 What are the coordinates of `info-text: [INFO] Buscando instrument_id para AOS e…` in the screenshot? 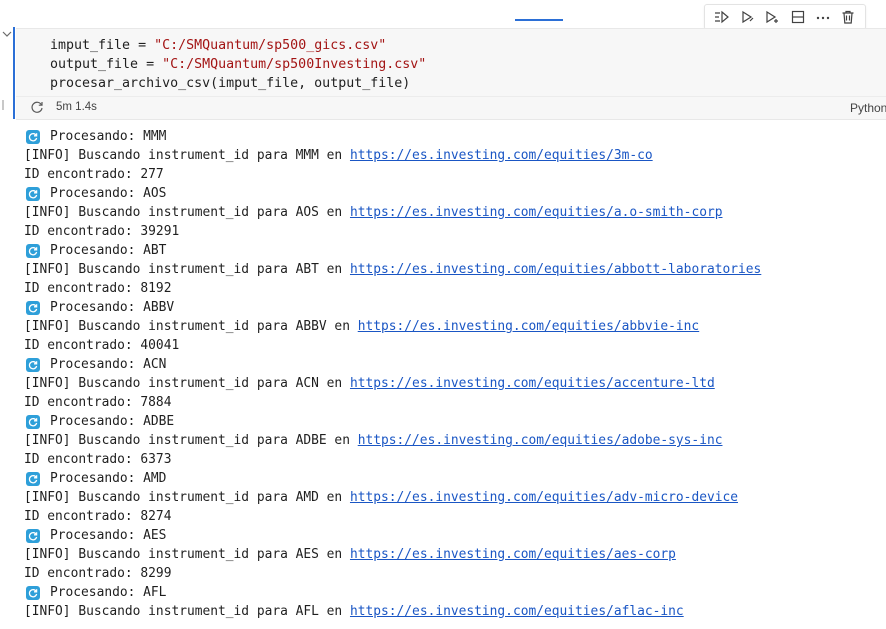 It's located at (187, 212).